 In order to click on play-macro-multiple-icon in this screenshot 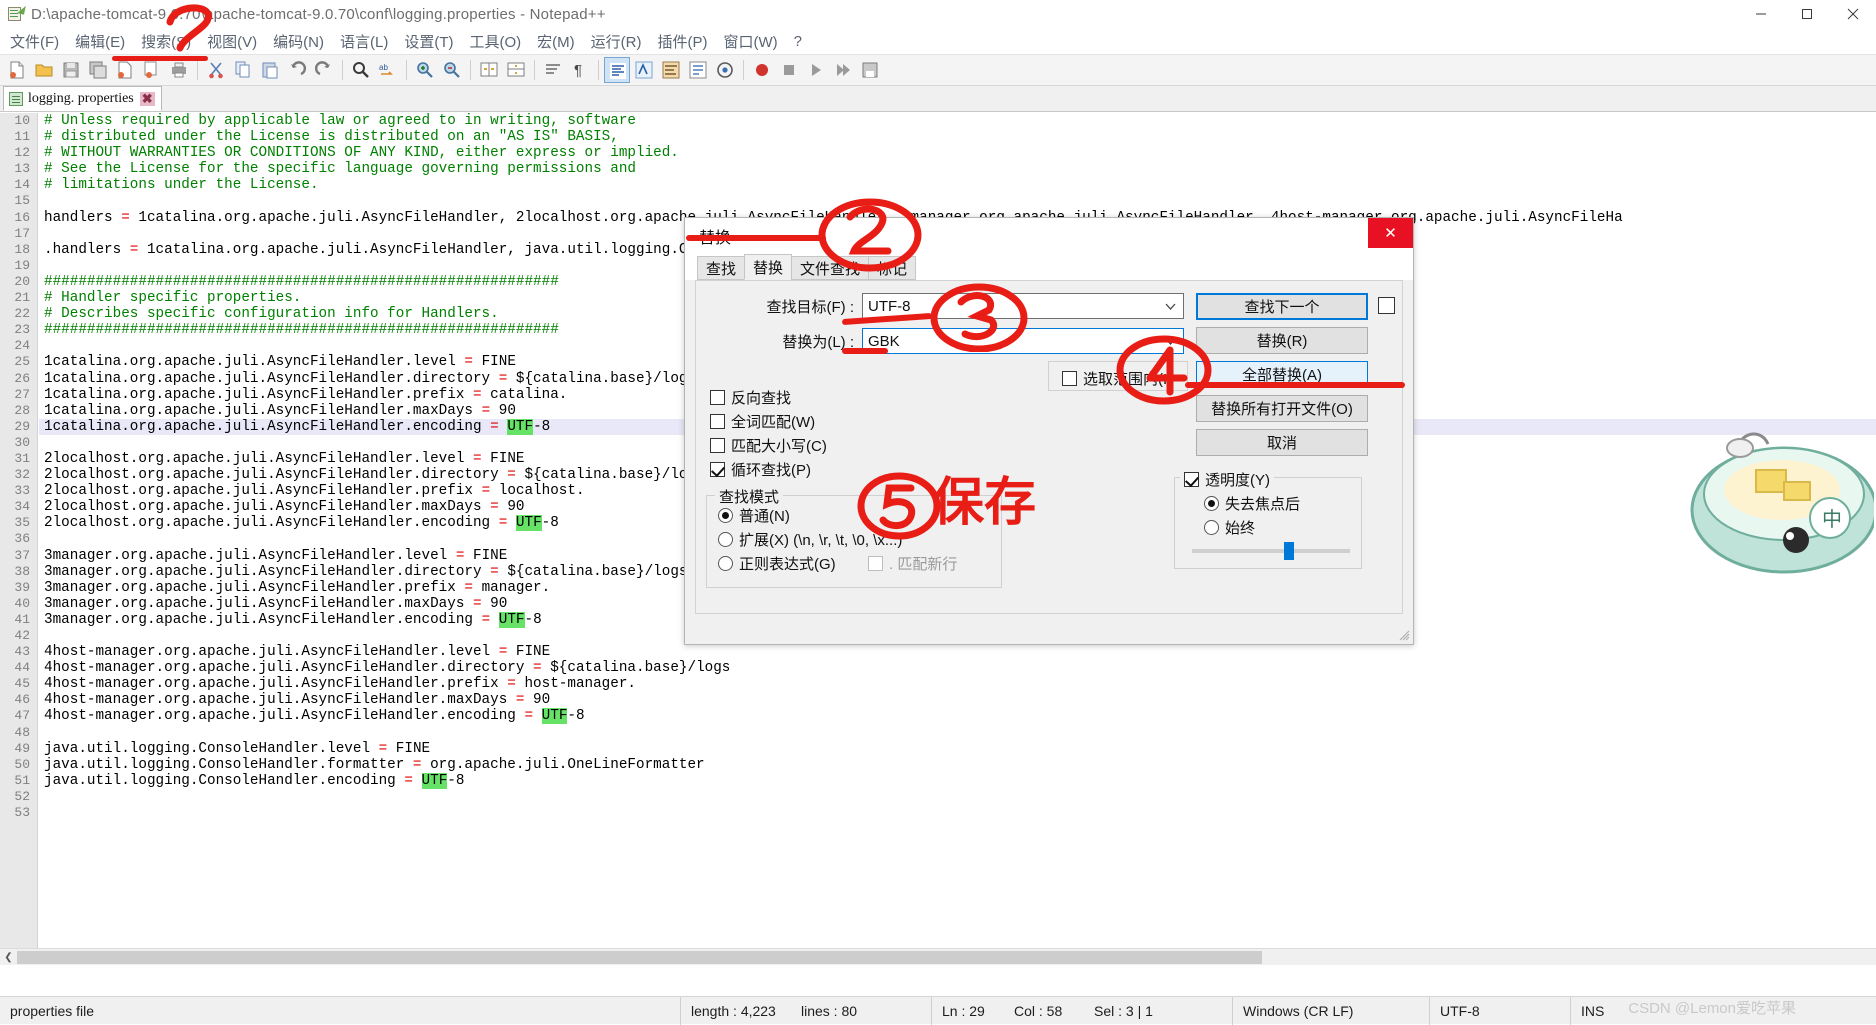, I will do `click(843, 70)`.